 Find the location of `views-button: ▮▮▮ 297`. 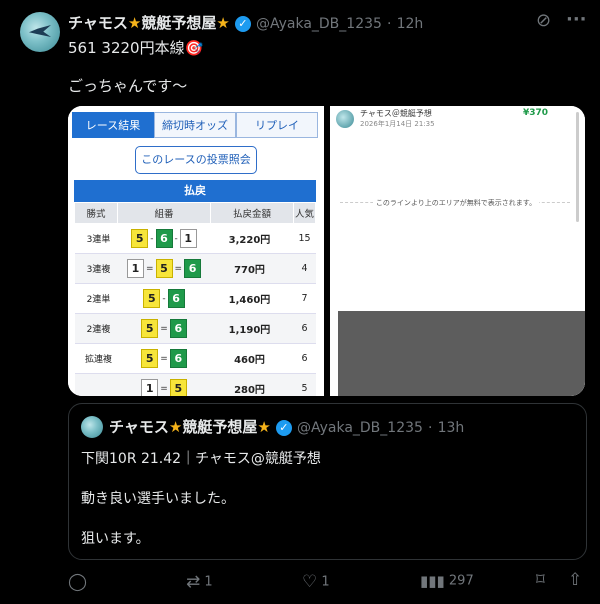

views-button: ▮▮▮ 297 is located at coordinates (447, 581).